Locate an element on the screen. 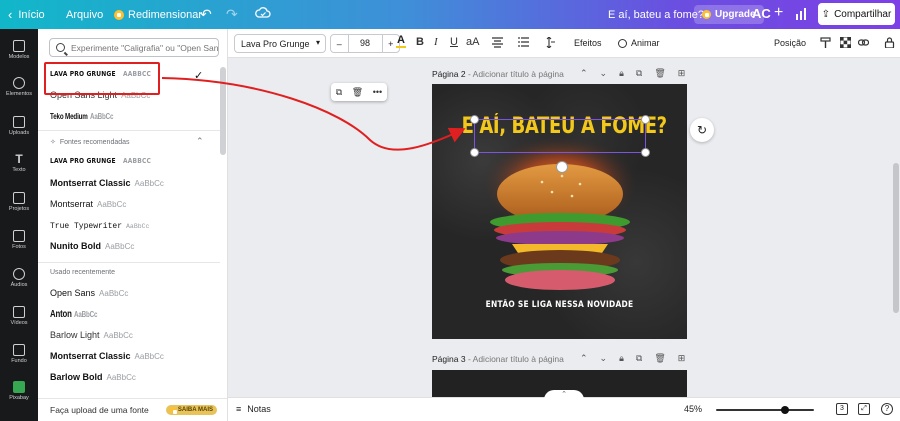 The image size is (900, 421). rail-item-photos: Fotos is located at coordinates (19, 243).